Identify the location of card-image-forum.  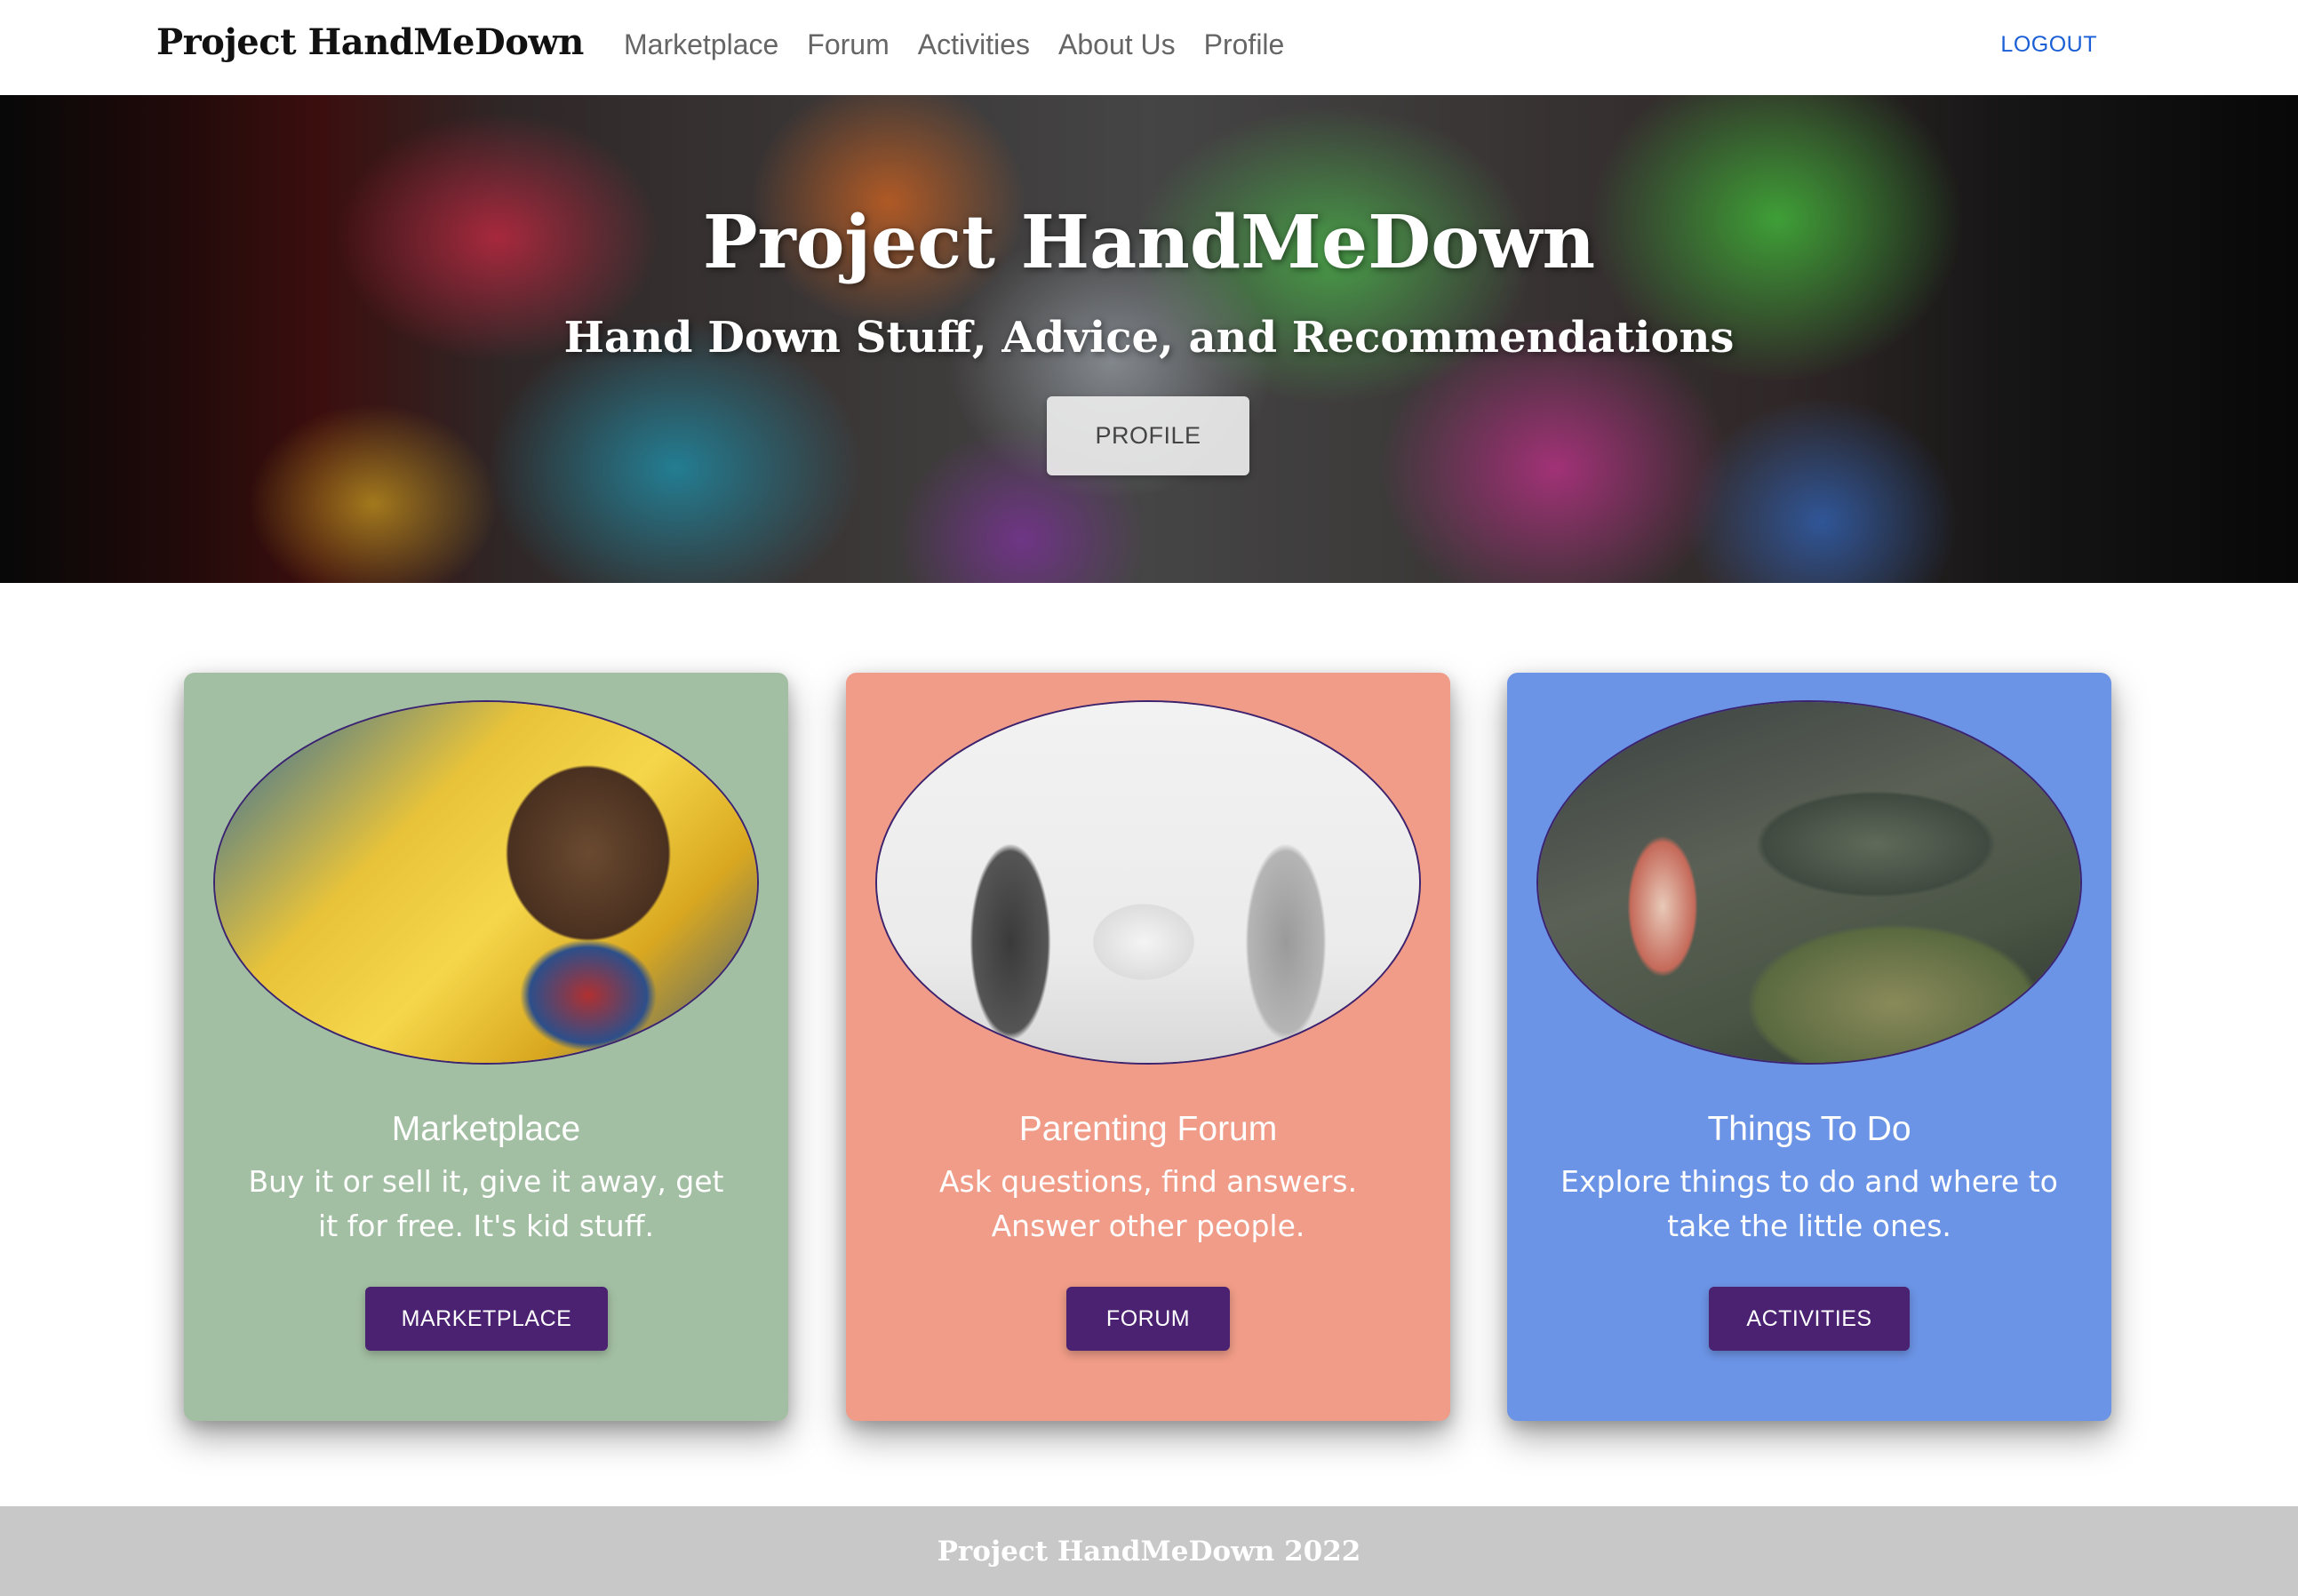
(1148, 882).